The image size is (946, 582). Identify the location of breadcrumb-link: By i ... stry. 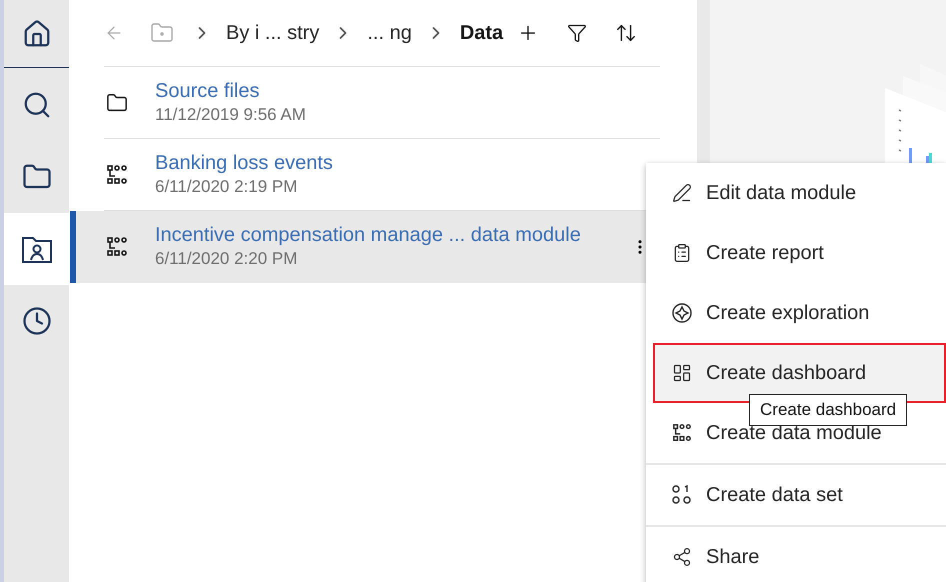
(273, 33).